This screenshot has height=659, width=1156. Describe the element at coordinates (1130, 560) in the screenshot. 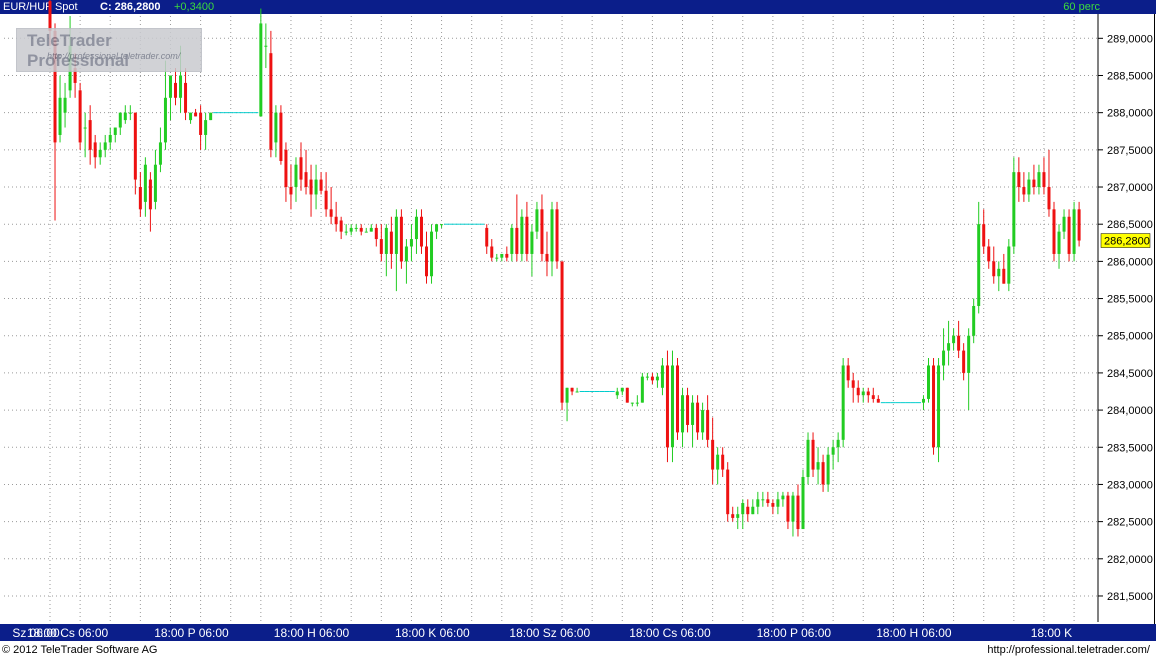

I see `y-tick-label: 282,0000` at that location.